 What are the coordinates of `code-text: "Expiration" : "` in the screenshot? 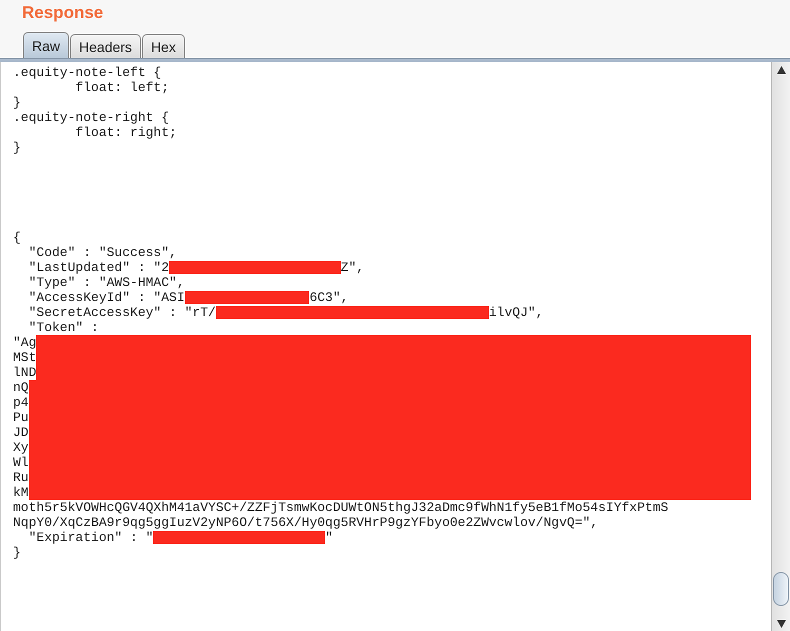 It's located at (91, 537).